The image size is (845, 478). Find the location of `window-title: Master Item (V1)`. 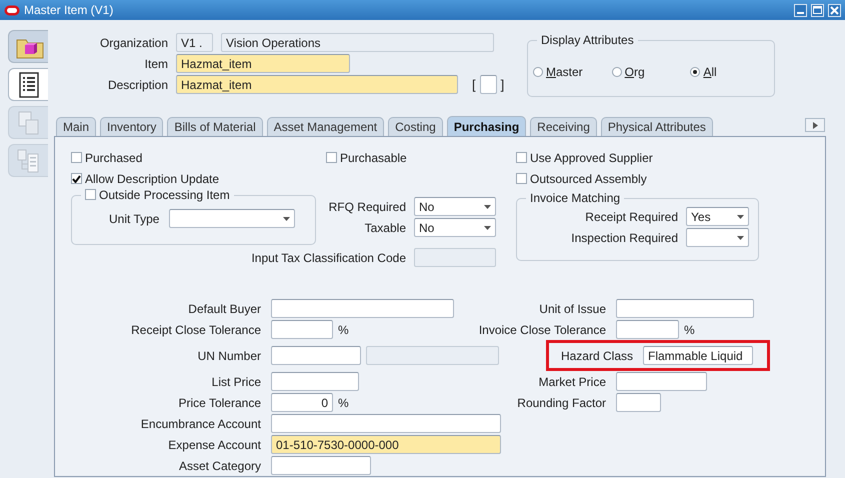

window-title: Master Item (V1) is located at coordinates (69, 10).